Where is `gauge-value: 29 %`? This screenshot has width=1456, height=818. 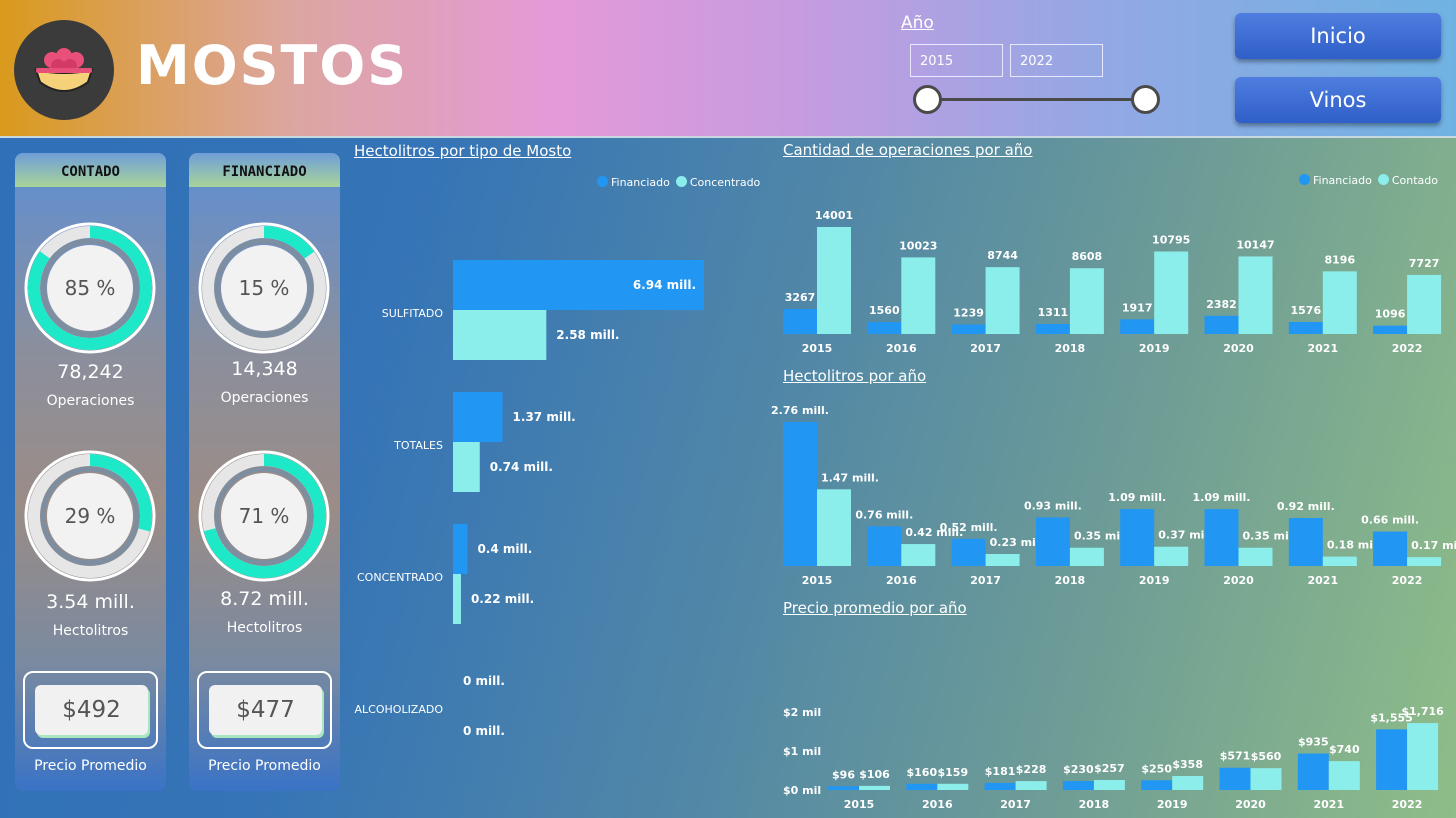 gauge-value: 29 % is located at coordinates (90, 516).